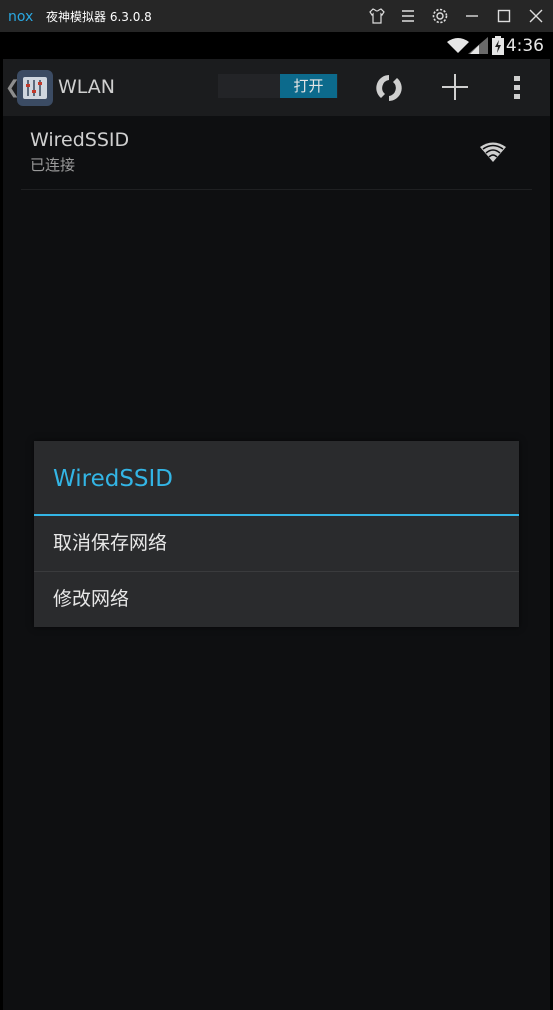 Image resolution: width=553 pixels, height=1010 pixels. I want to click on nox-logo-icon: nox, so click(20, 17).